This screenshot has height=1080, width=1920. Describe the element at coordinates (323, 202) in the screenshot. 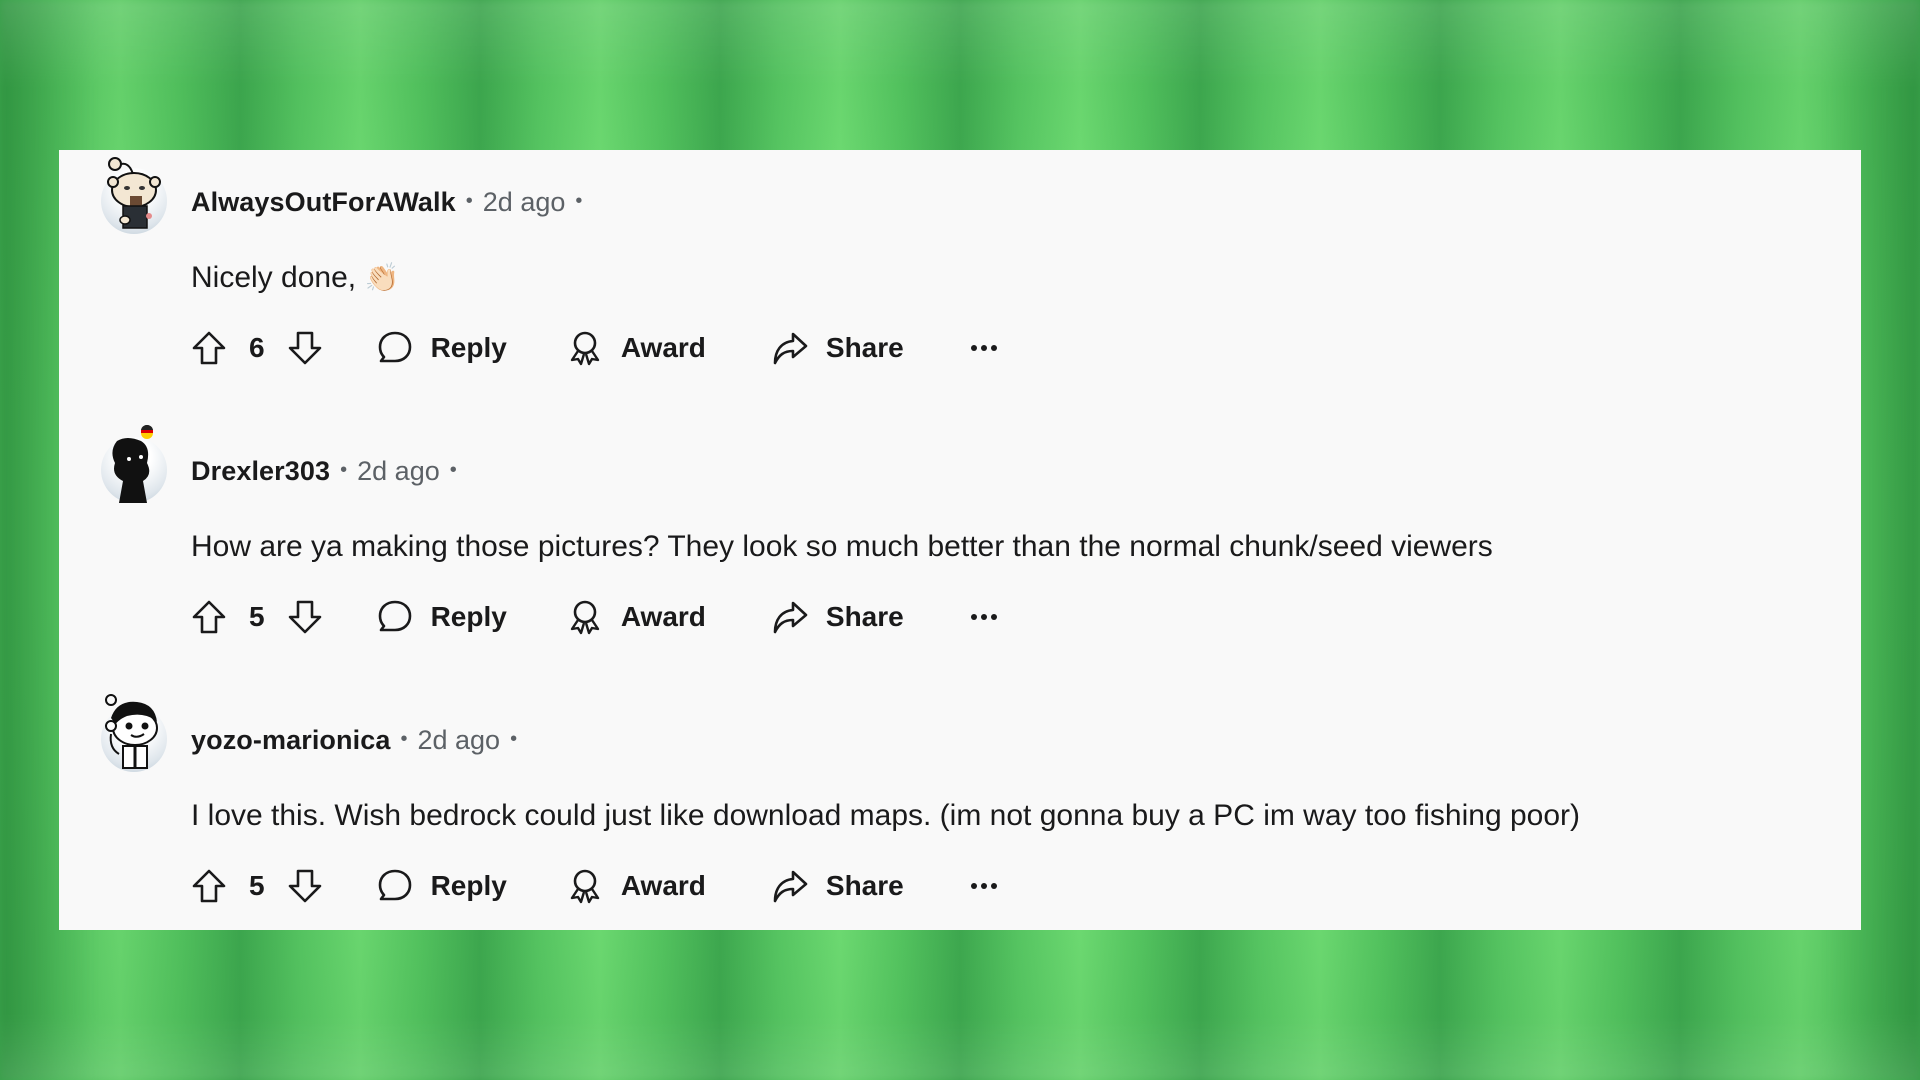

I see `username: AlwaysOutForAWalk` at that location.